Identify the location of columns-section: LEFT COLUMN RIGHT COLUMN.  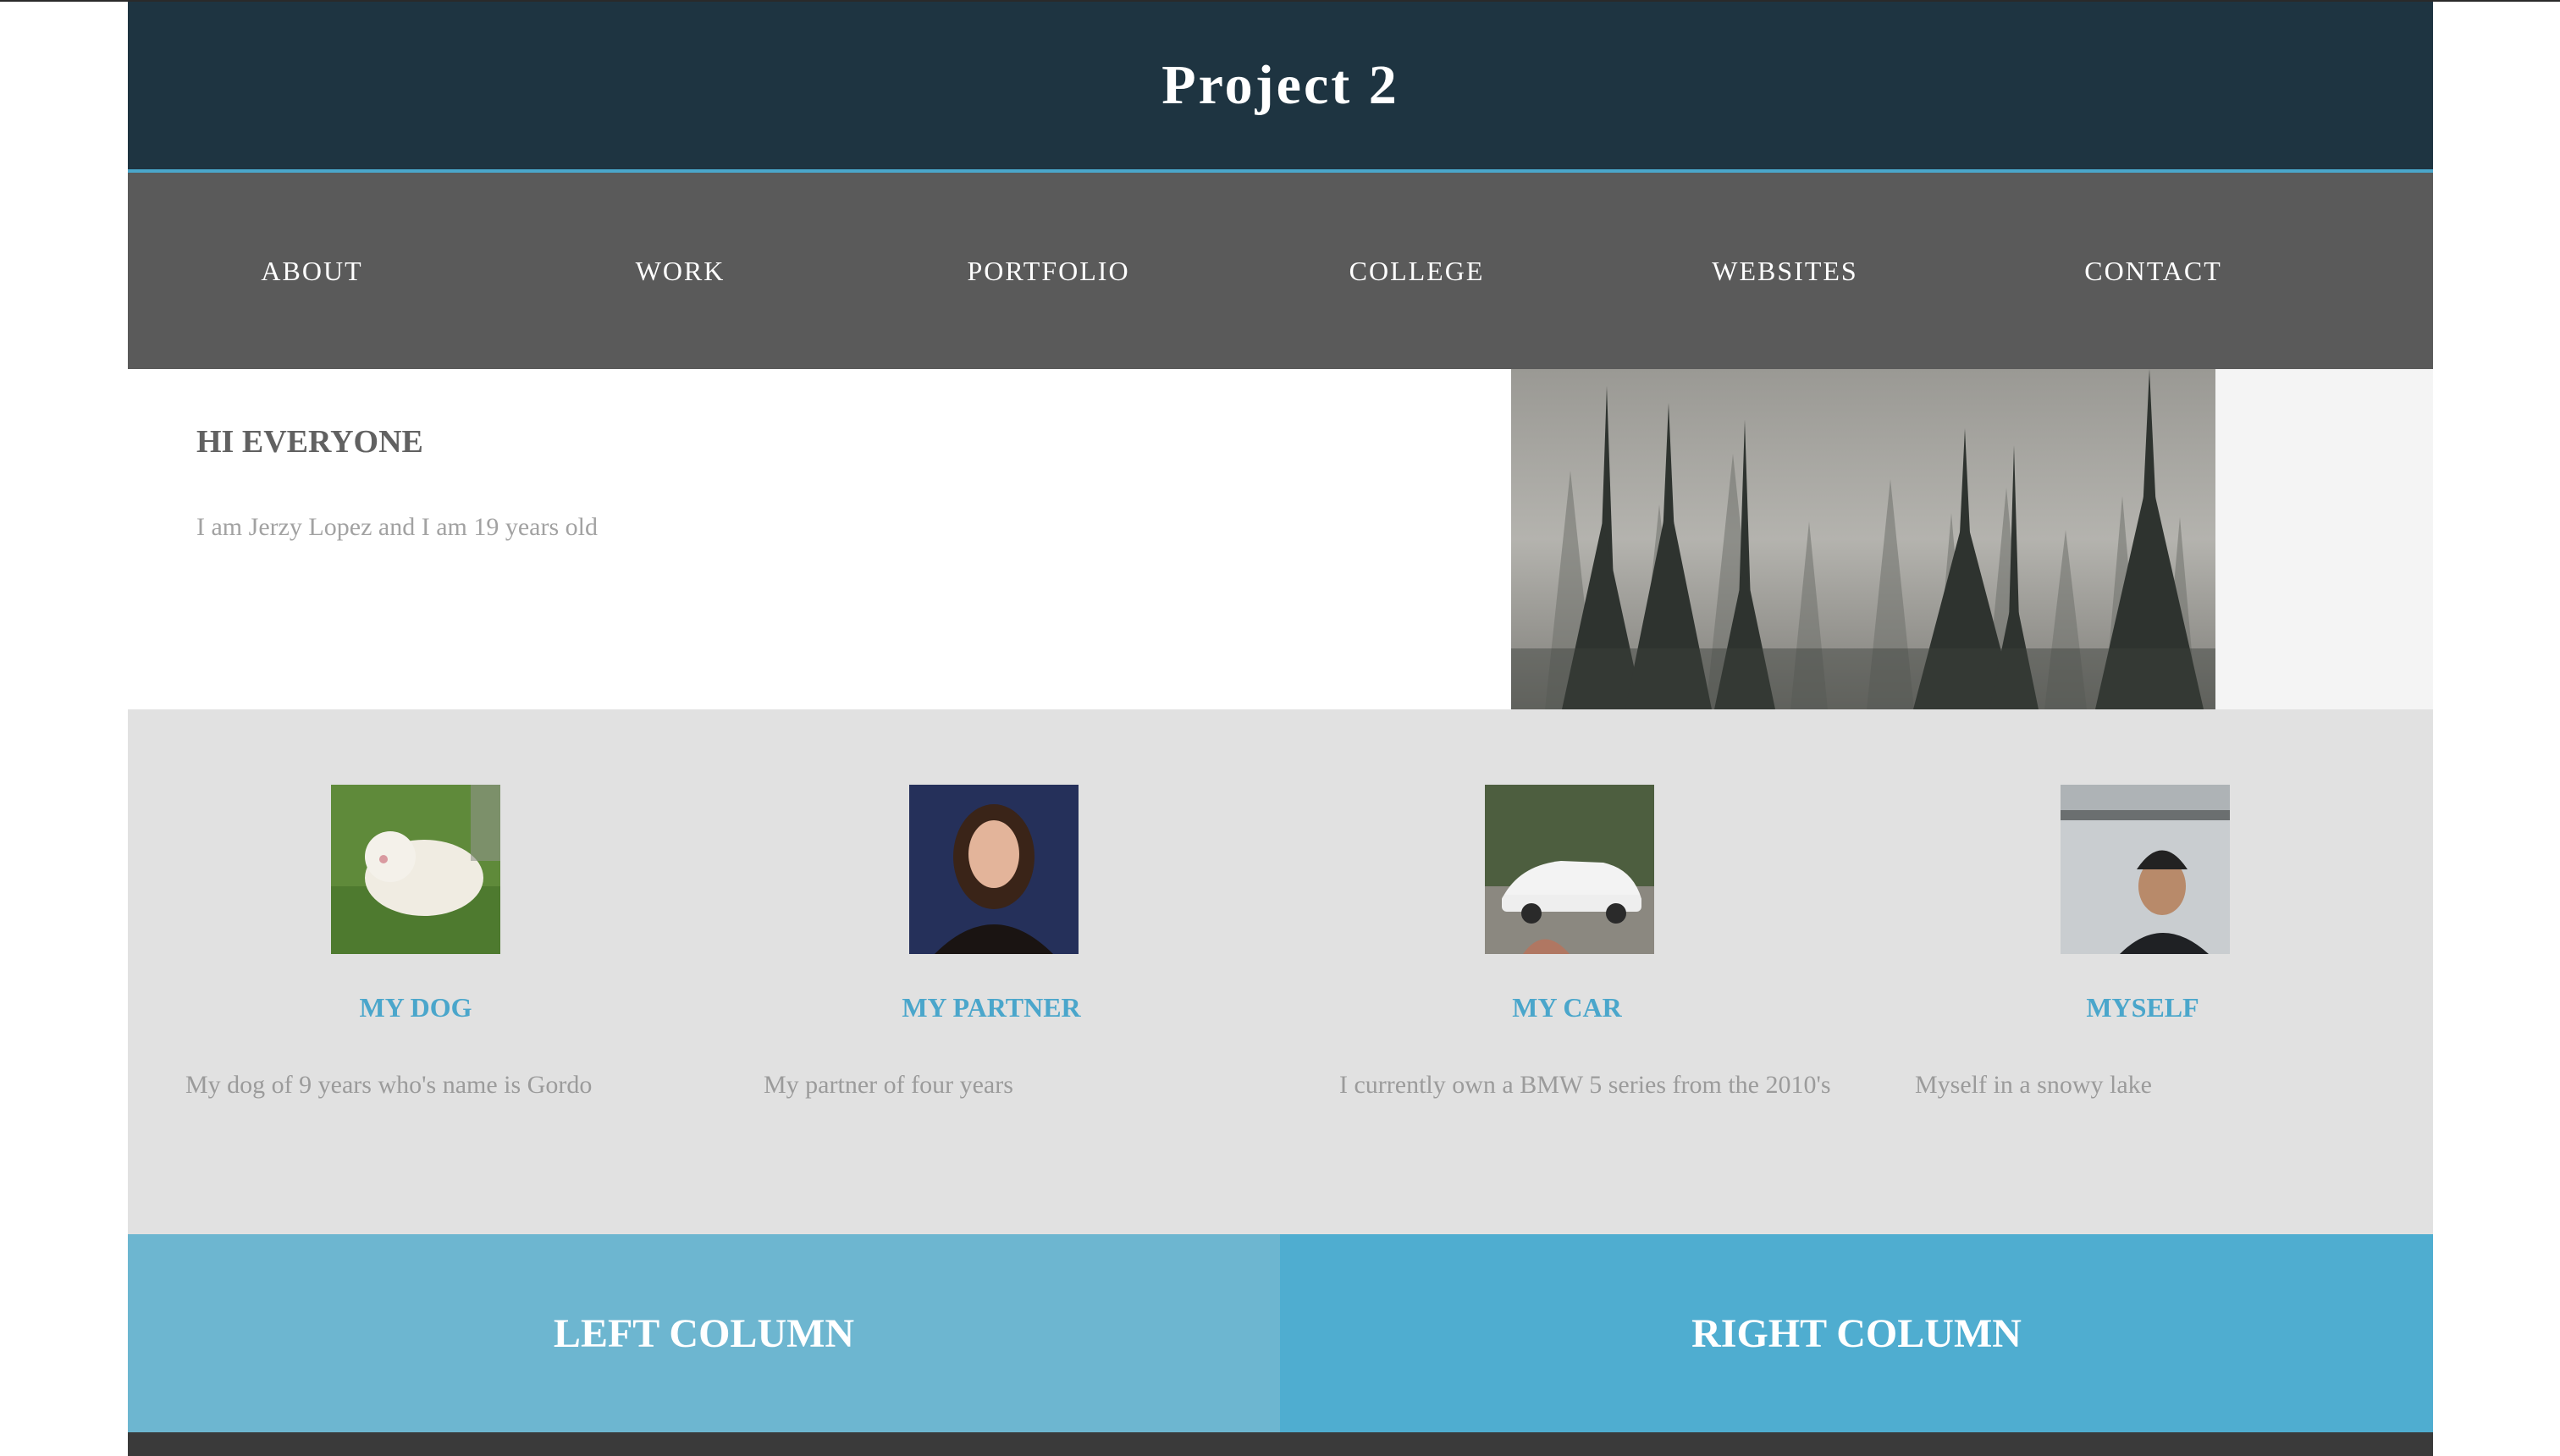
(1280, 1333).